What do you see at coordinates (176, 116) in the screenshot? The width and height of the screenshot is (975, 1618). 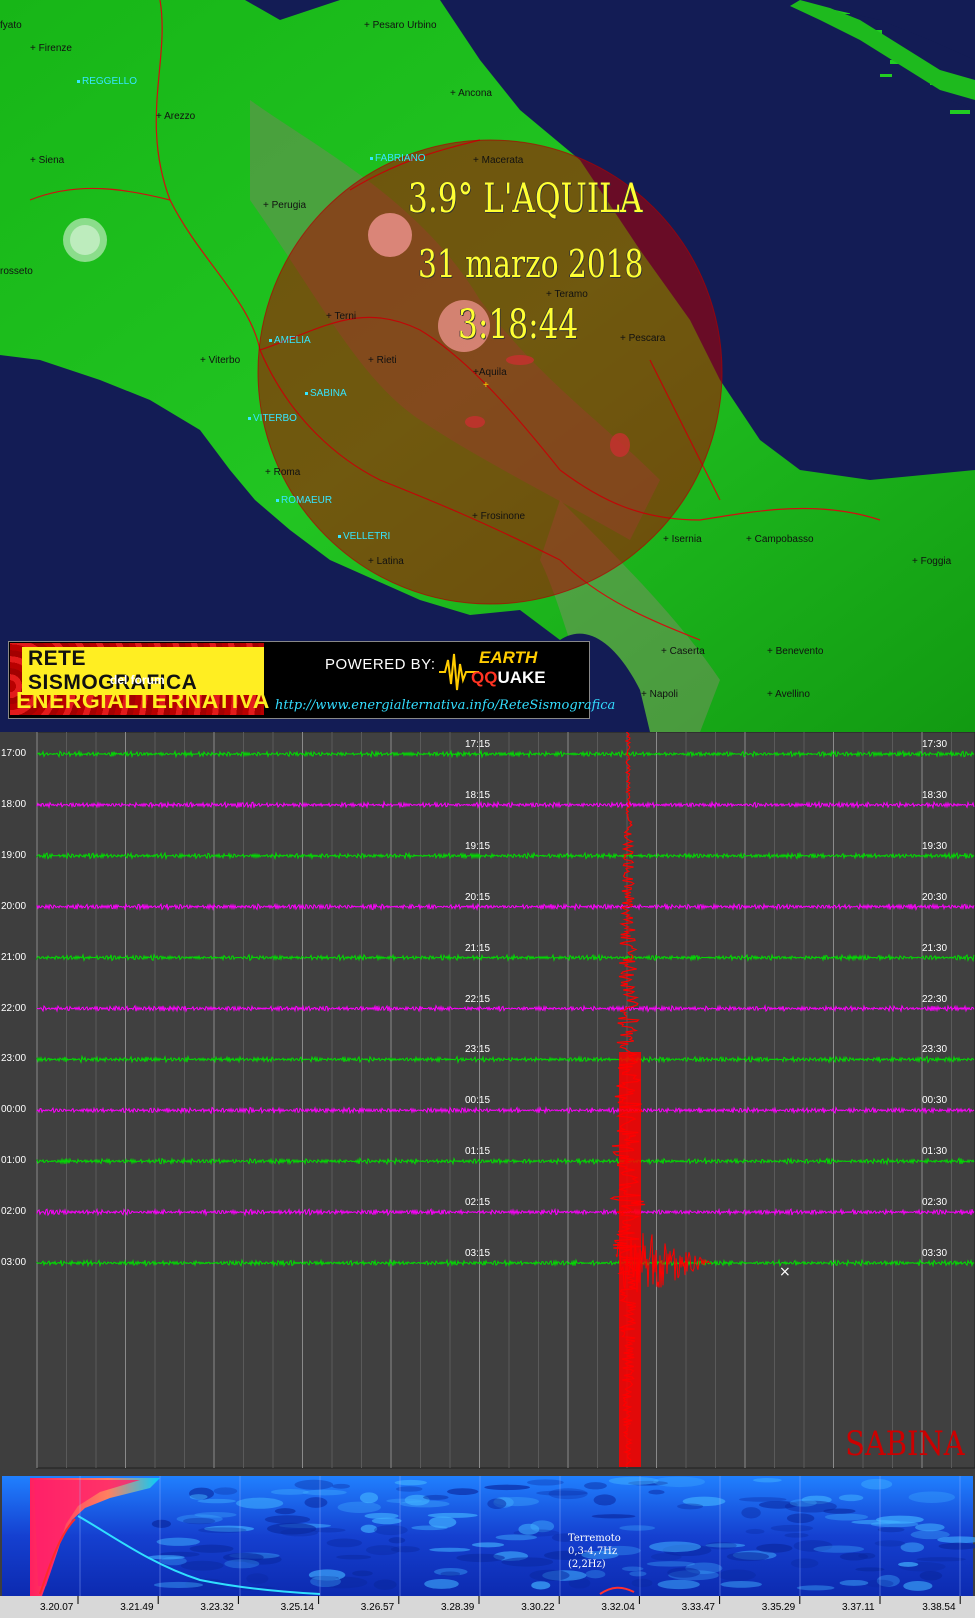 I see `place-label: + Arezzo` at bounding box center [176, 116].